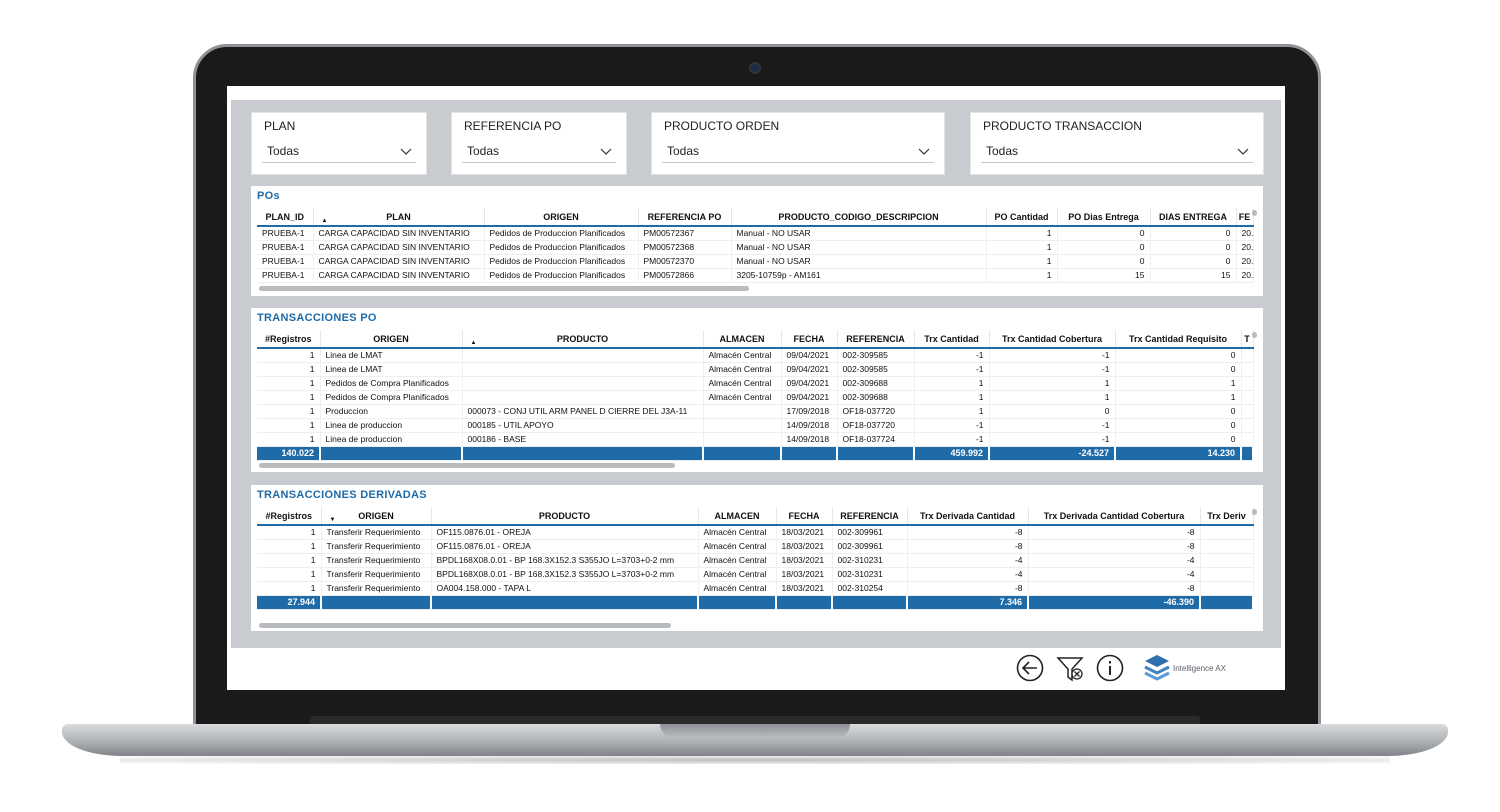  Describe the element at coordinates (539, 152) in the screenshot. I see `filter-referencia-po-dropdown: Todas` at that location.